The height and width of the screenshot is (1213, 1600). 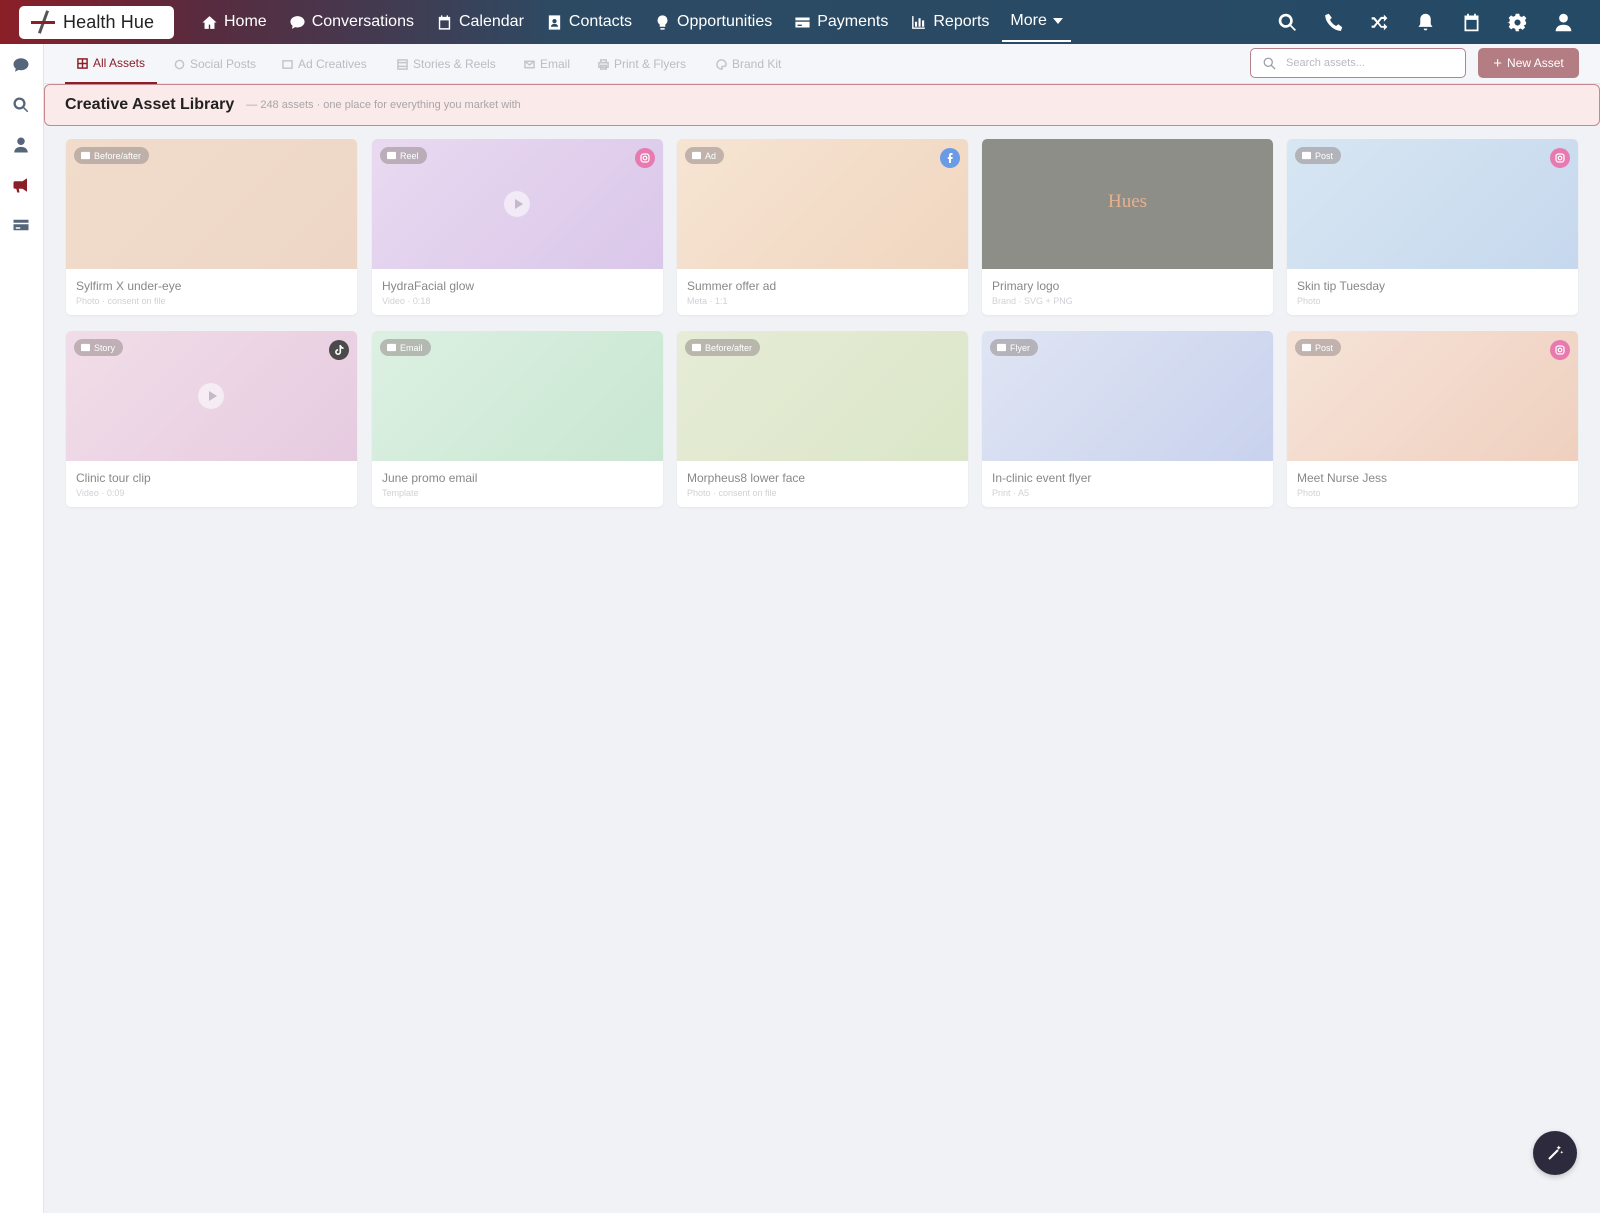 I want to click on asset-title: HydraFacial glow, so click(x=428, y=286).